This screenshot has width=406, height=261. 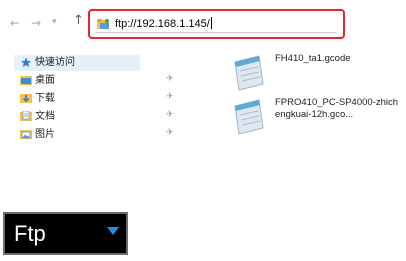 I want to click on back-arrow-icon: ←, so click(x=15, y=23).